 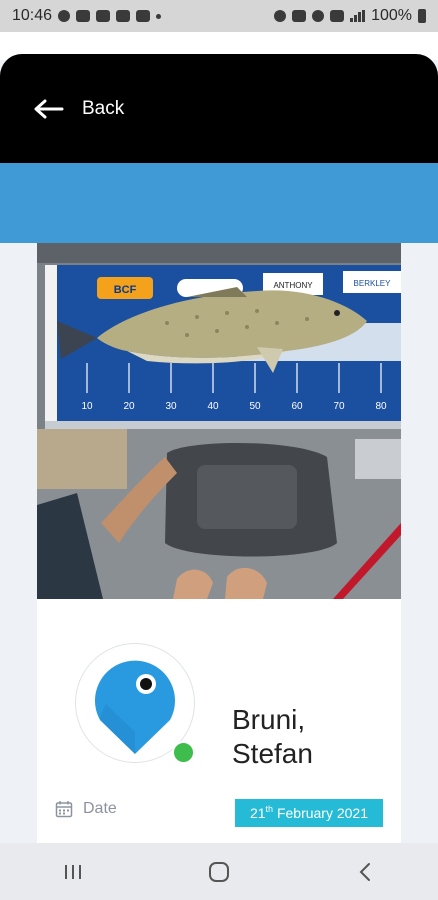 I want to click on date-rest: February 2021, so click(x=321, y=813).